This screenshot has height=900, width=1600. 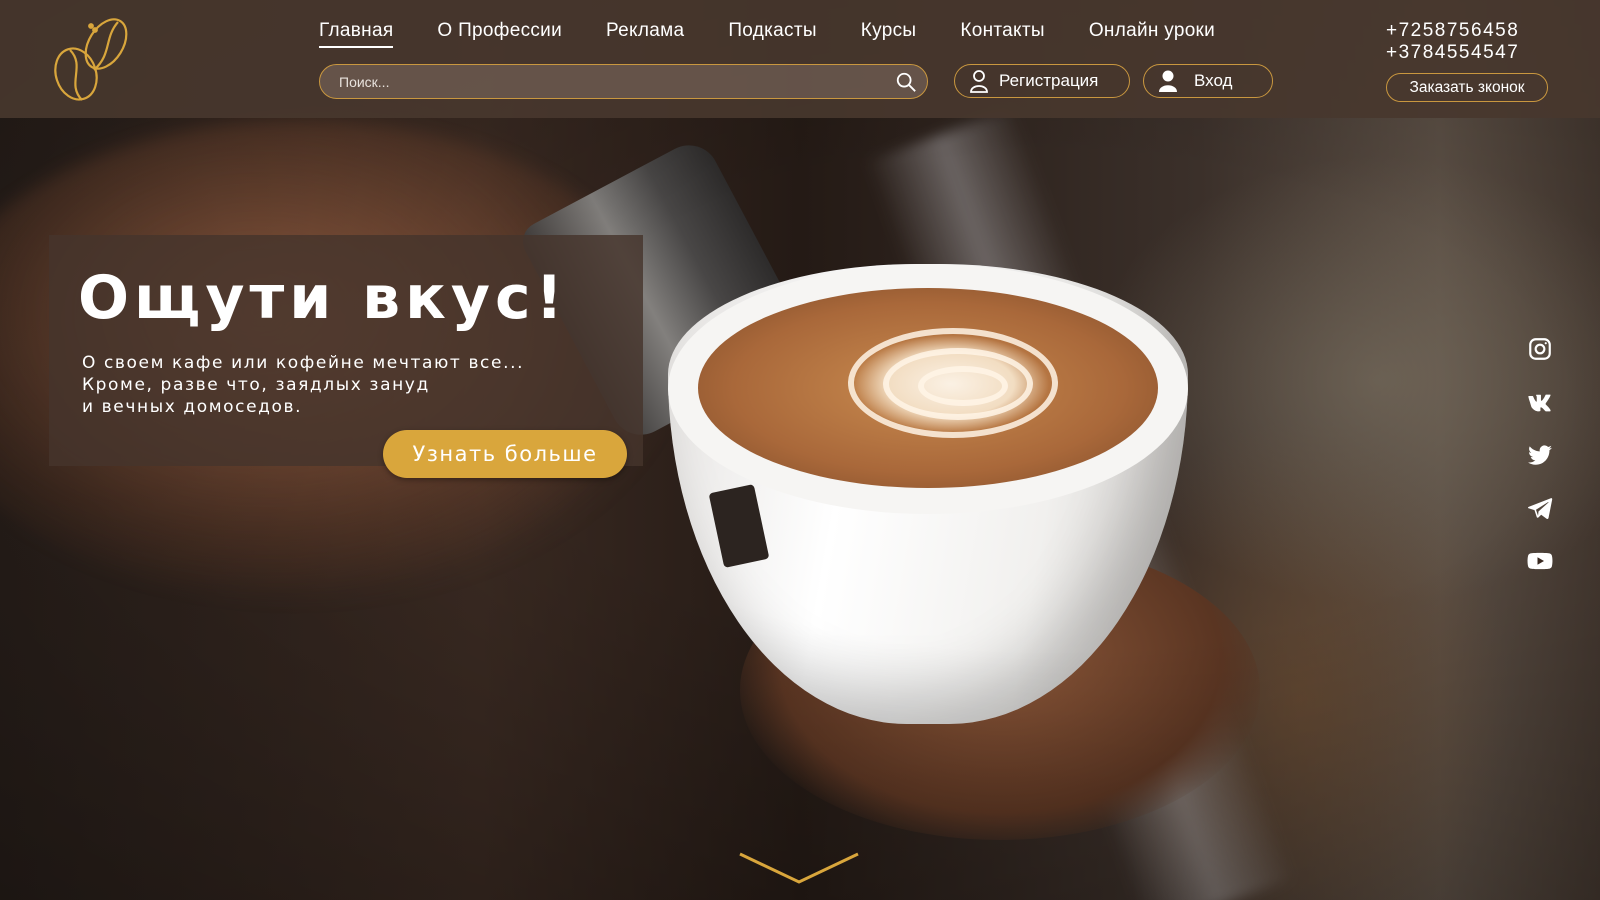 I want to click on youtube-icon, so click(x=1540, y=561).